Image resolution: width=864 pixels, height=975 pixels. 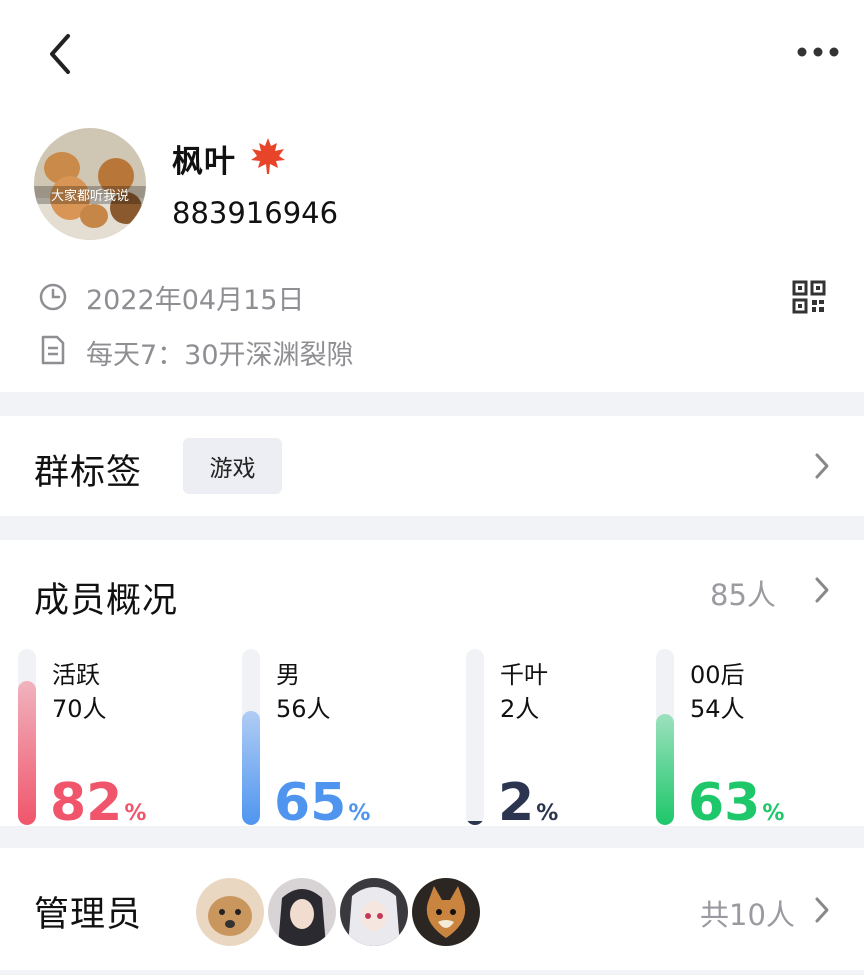 I want to click on group-tags-row: 群标签 游戏, so click(x=432, y=466).